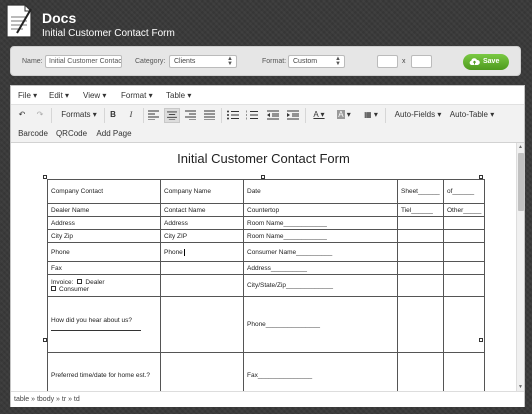  Describe the element at coordinates (421, 61) in the screenshot. I see `height-input` at that location.